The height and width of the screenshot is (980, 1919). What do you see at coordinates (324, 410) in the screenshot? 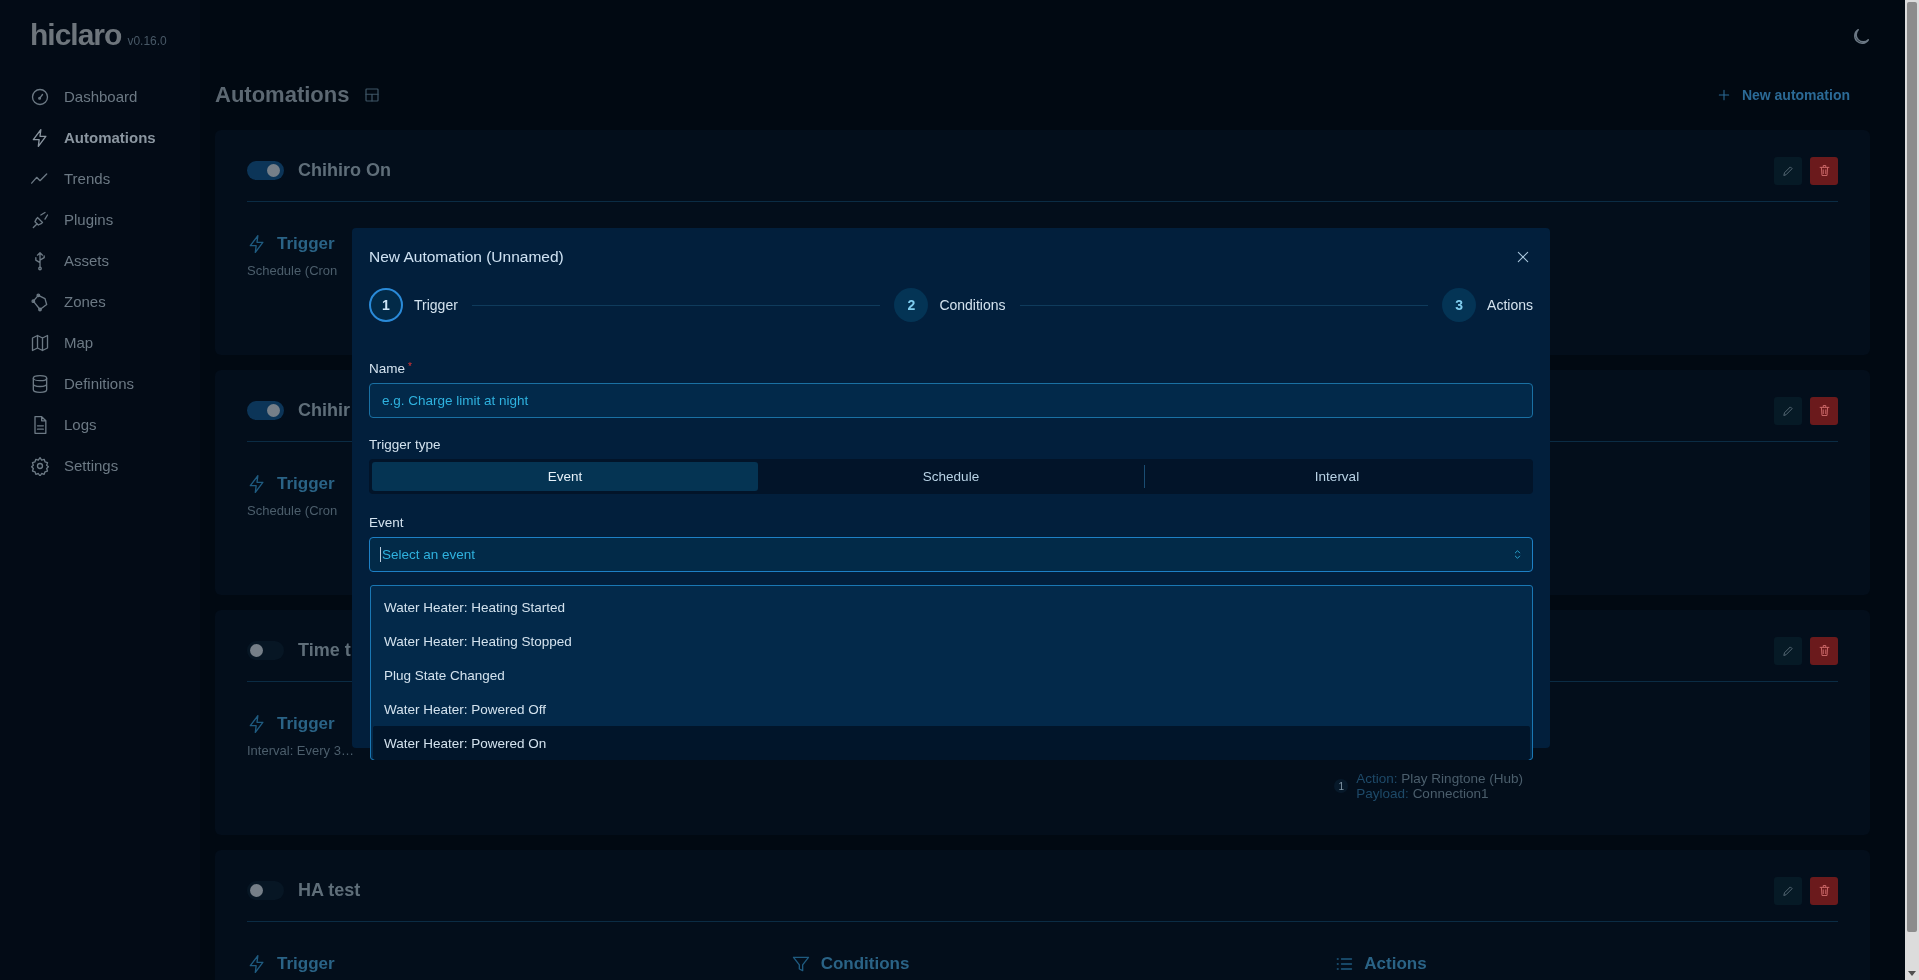
I see `automation-name: Chihir` at bounding box center [324, 410].